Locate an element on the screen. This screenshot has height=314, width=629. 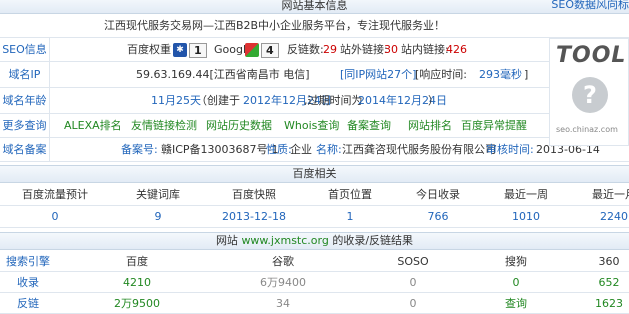
row-label-backlinks: 反链 is located at coordinates (28, 303).